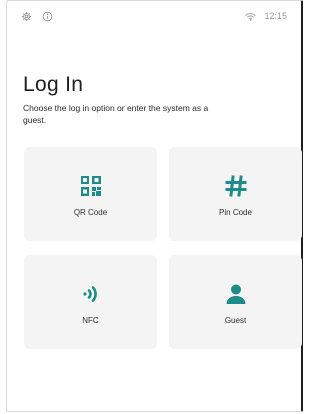 This screenshot has height=414, width=320. Describe the element at coordinates (235, 212) in the screenshot. I see `pin-code-option-label: Pin Code` at that location.